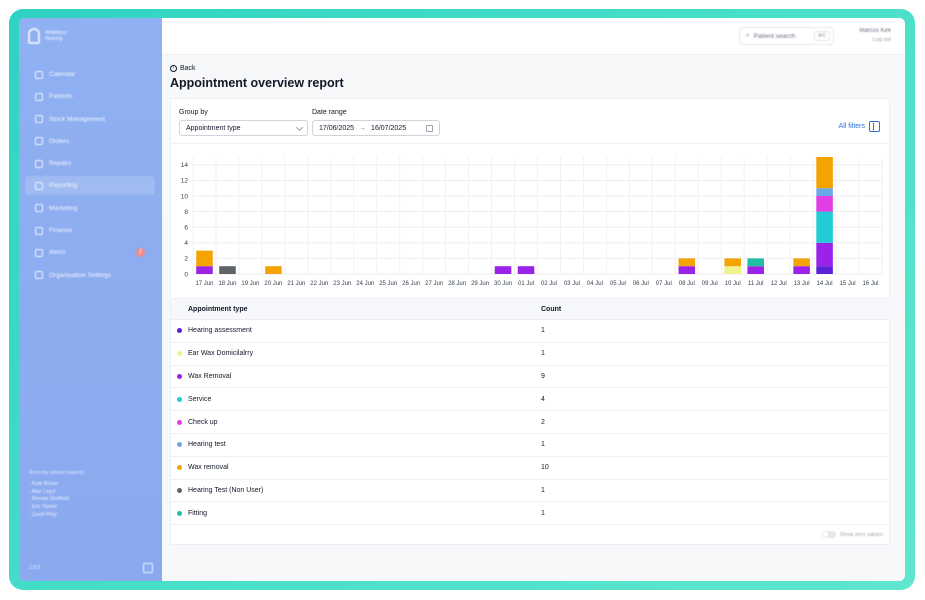 This screenshot has height=600, width=925. Describe the element at coordinates (356, 399) in the screenshot. I see `appointment-type-cell: Service` at that location.